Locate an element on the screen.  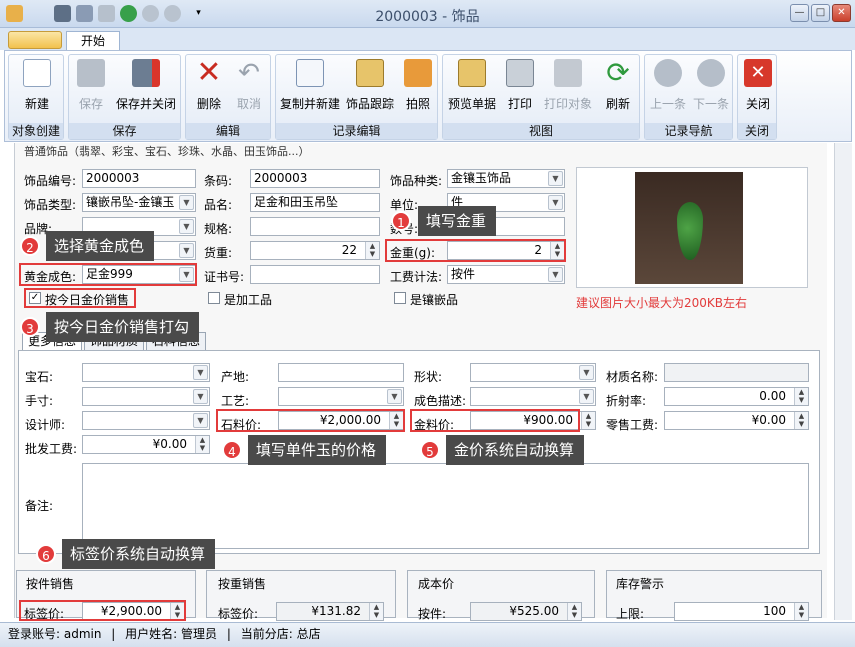
previous-record-button: 上一条 is located at coordinates (668, 85).